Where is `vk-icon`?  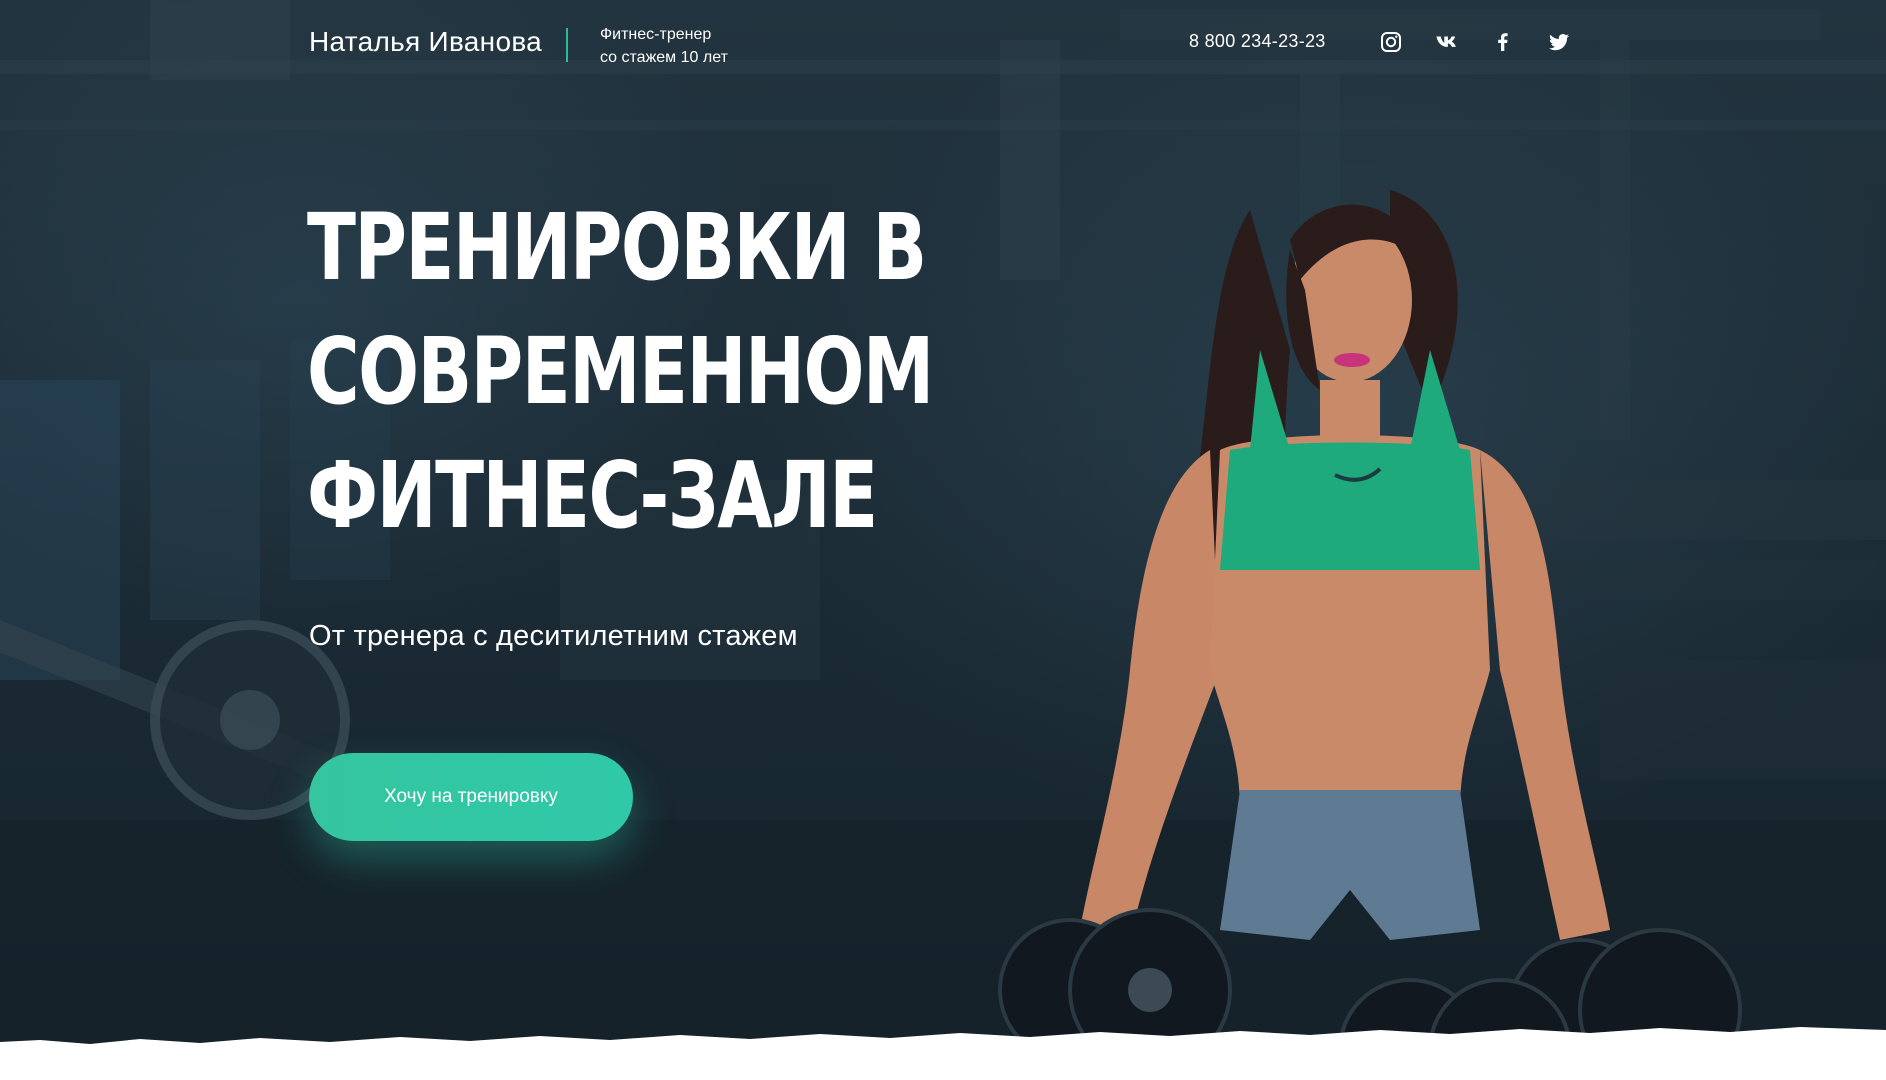 vk-icon is located at coordinates (1446, 41).